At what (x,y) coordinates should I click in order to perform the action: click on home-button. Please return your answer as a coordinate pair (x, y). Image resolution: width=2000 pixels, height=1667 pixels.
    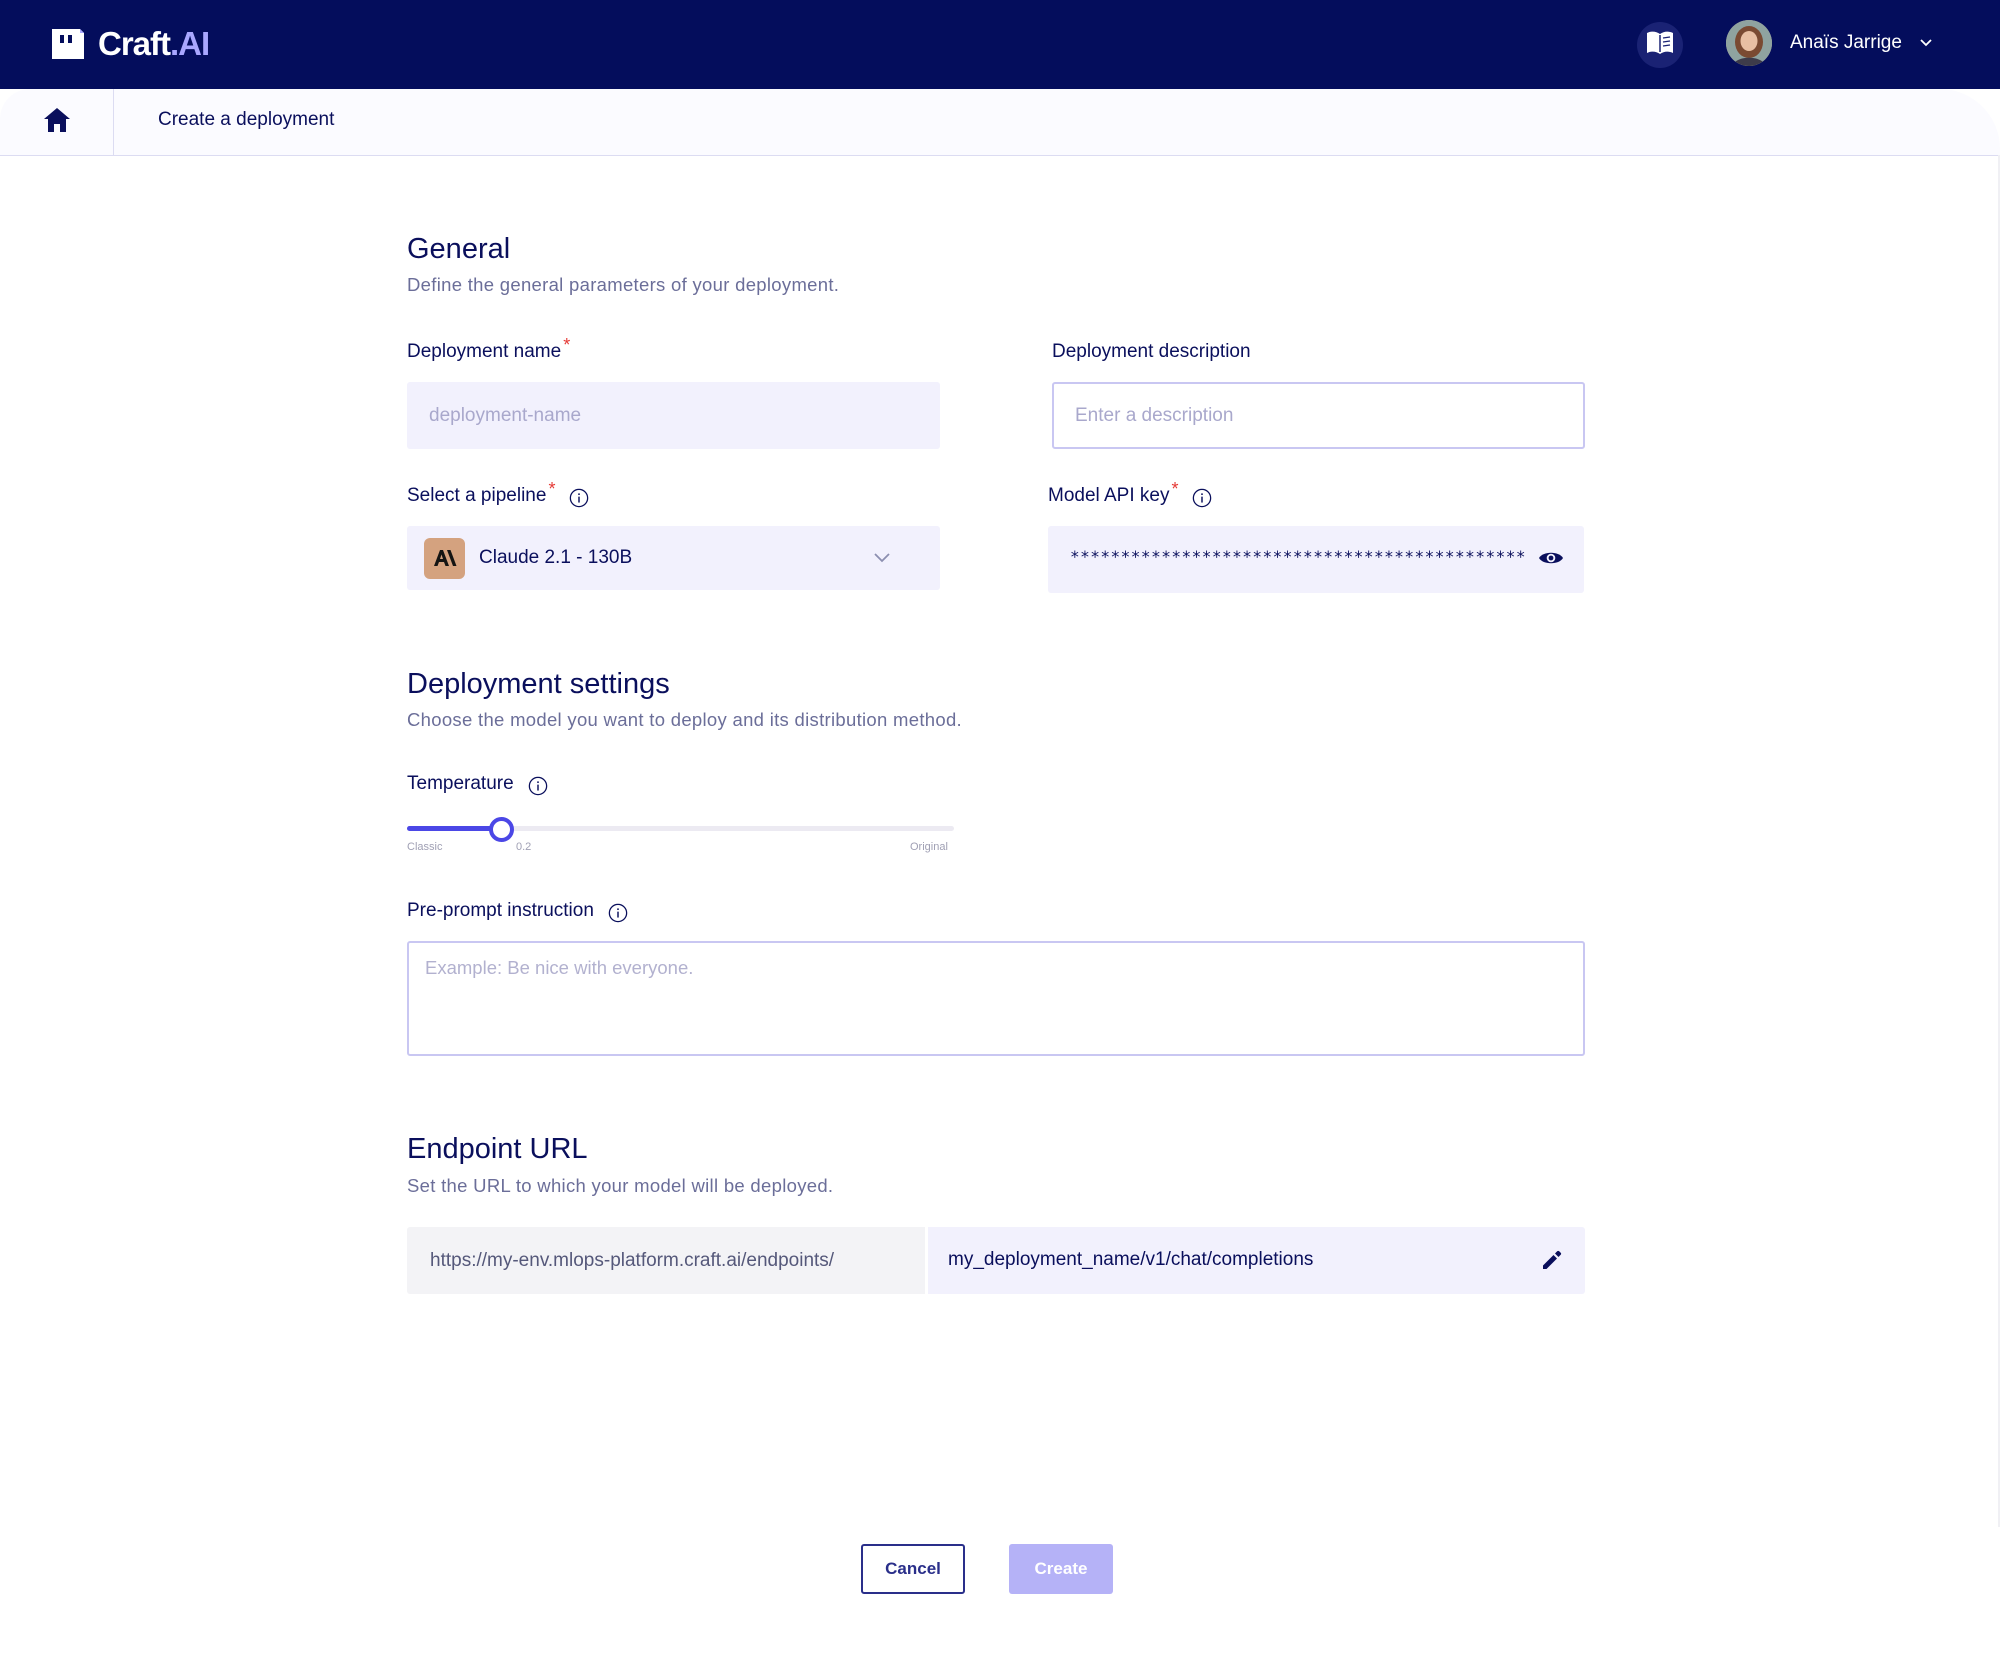
    Looking at the image, I should click on (57, 122).